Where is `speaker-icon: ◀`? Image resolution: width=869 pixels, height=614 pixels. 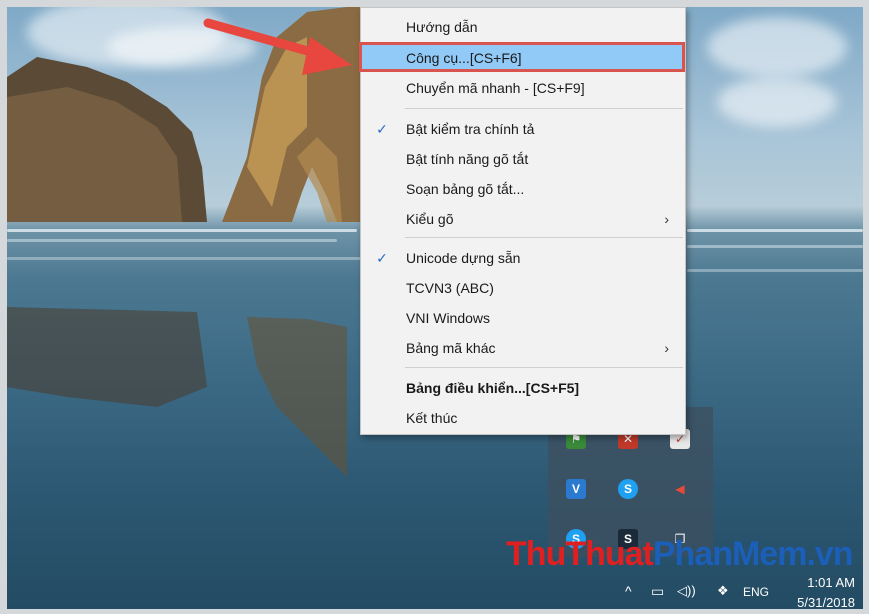 speaker-icon: ◀ is located at coordinates (680, 489).